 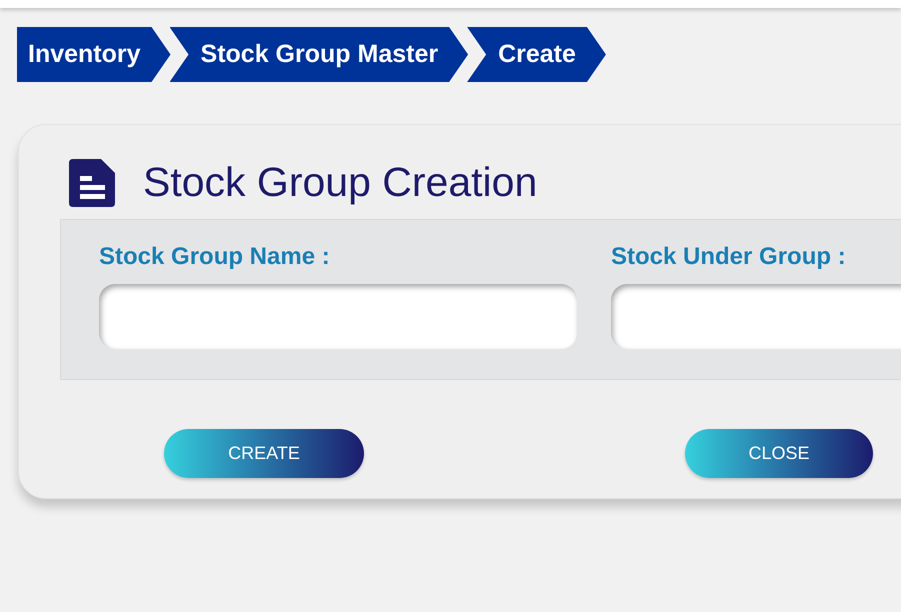 I want to click on action-button: CREATE, so click(x=264, y=453).